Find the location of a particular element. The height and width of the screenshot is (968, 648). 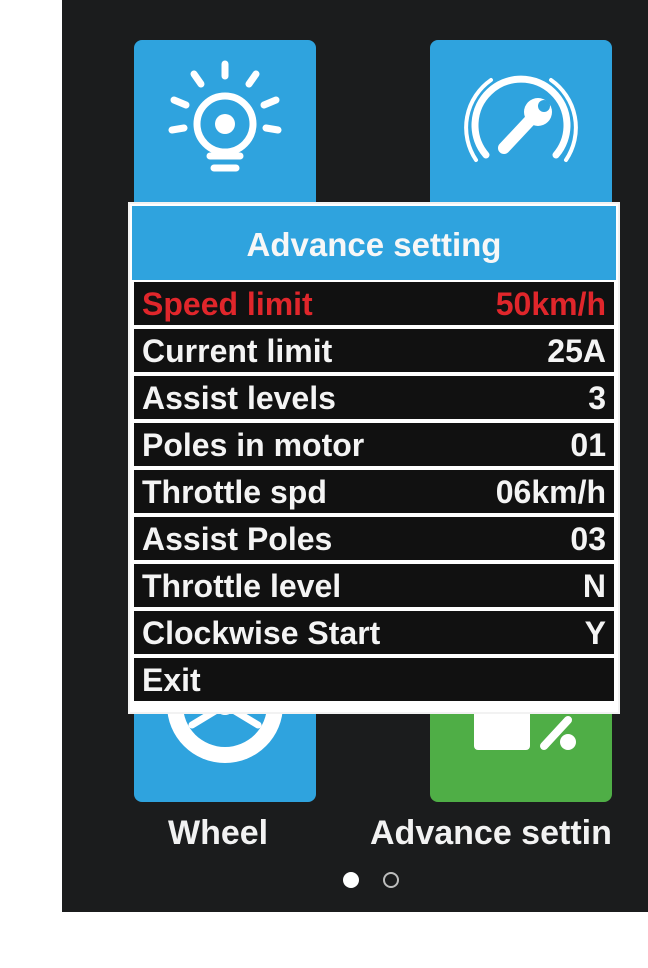

menu-item-poles-in-motor: Poles in motor 01 is located at coordinates (374, 444).